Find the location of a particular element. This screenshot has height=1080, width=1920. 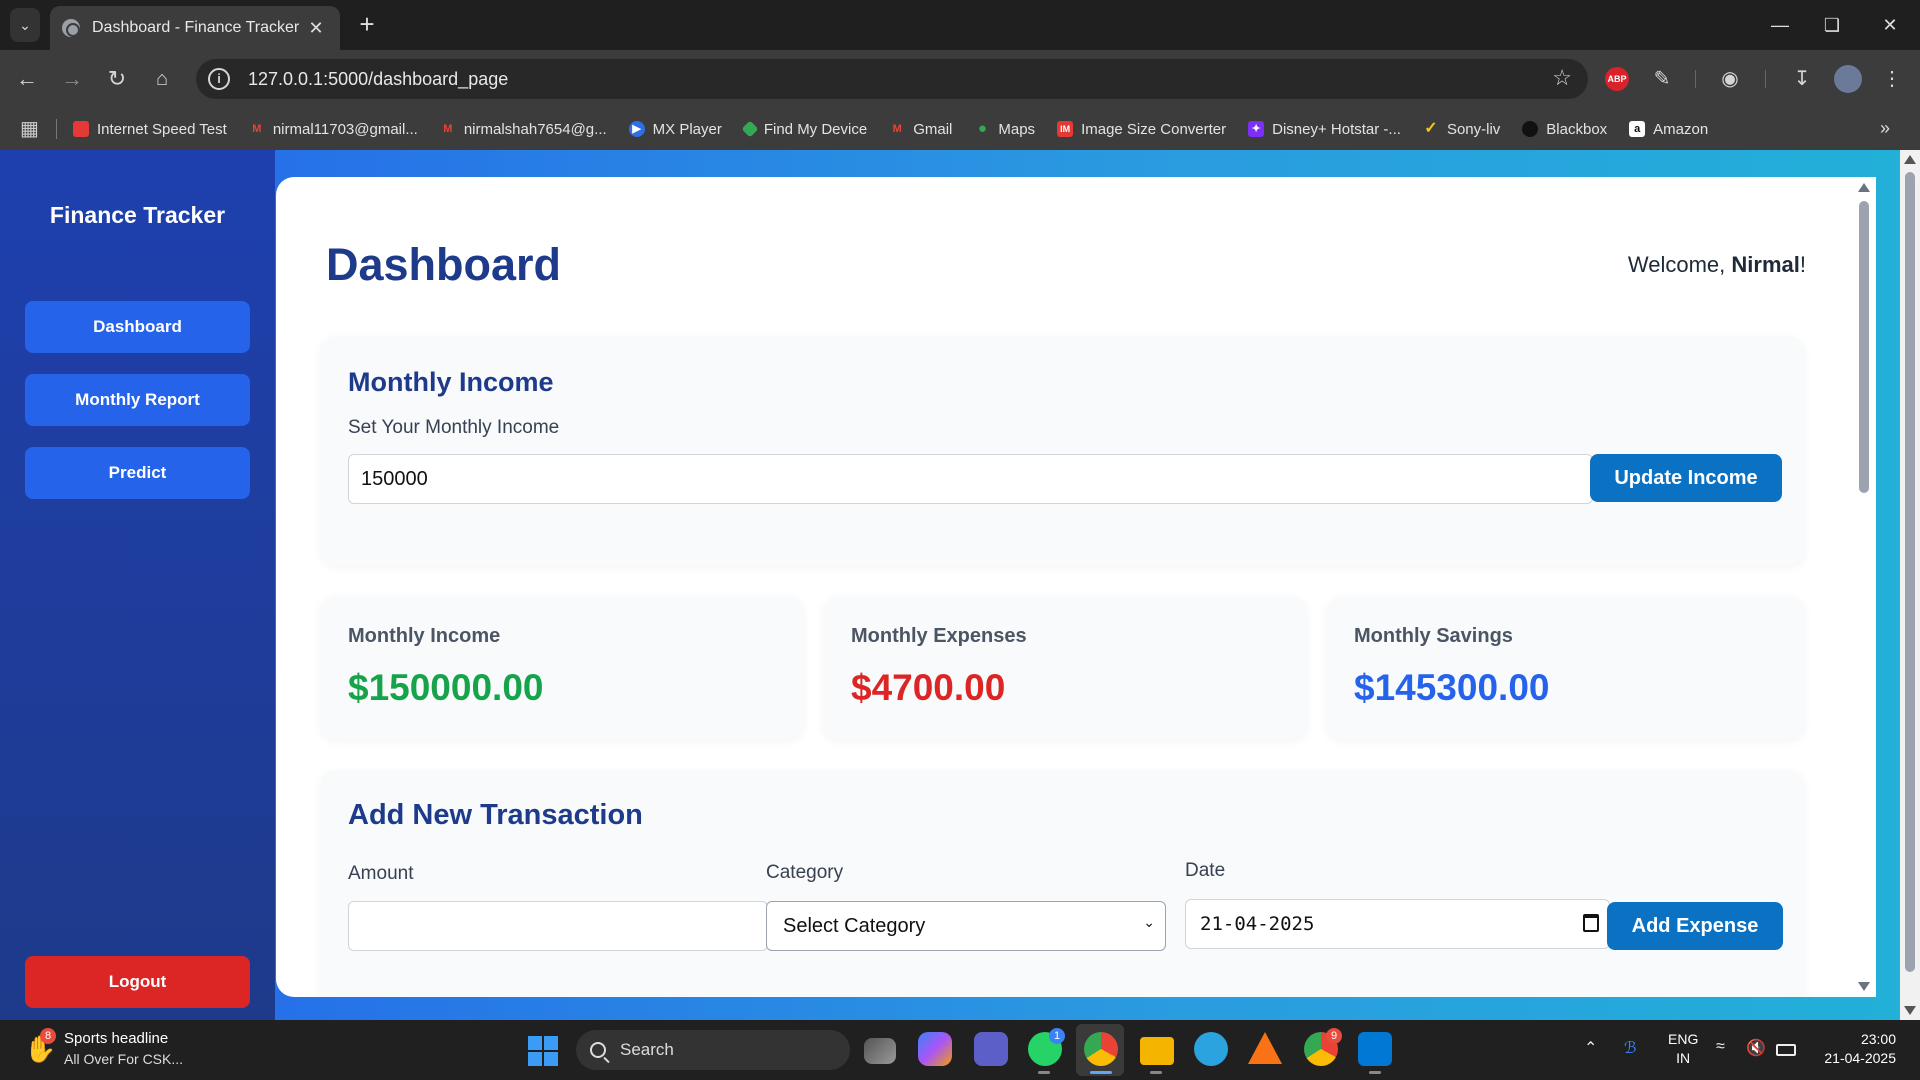

scroll-down-arrow-icon is located at coordinates (1864, 986).